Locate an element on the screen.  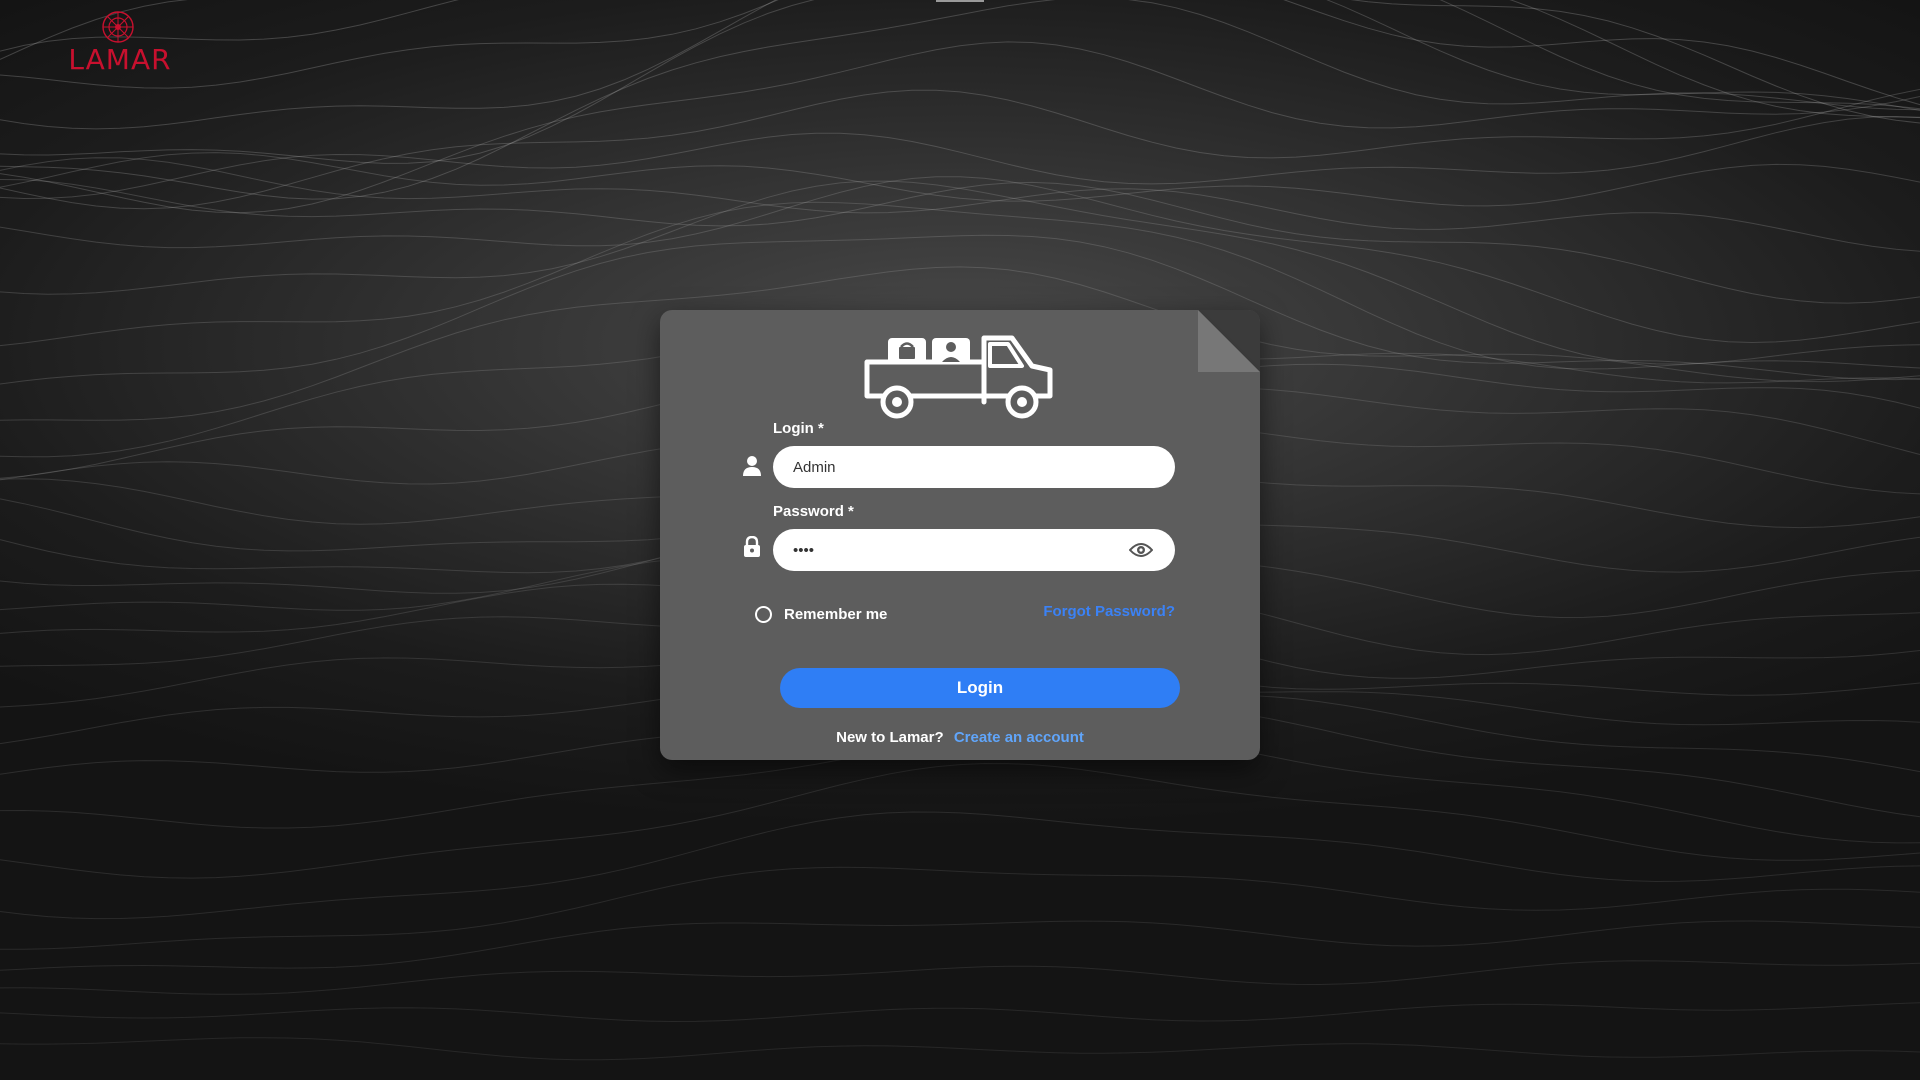
password-label: Password * is located at coordinates (813, 511).